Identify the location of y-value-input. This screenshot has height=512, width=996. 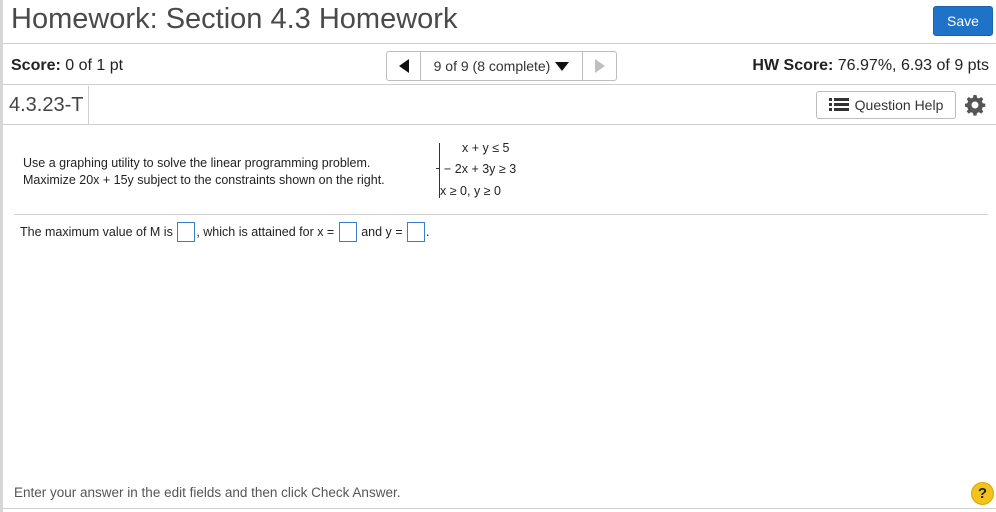
(416, 232).